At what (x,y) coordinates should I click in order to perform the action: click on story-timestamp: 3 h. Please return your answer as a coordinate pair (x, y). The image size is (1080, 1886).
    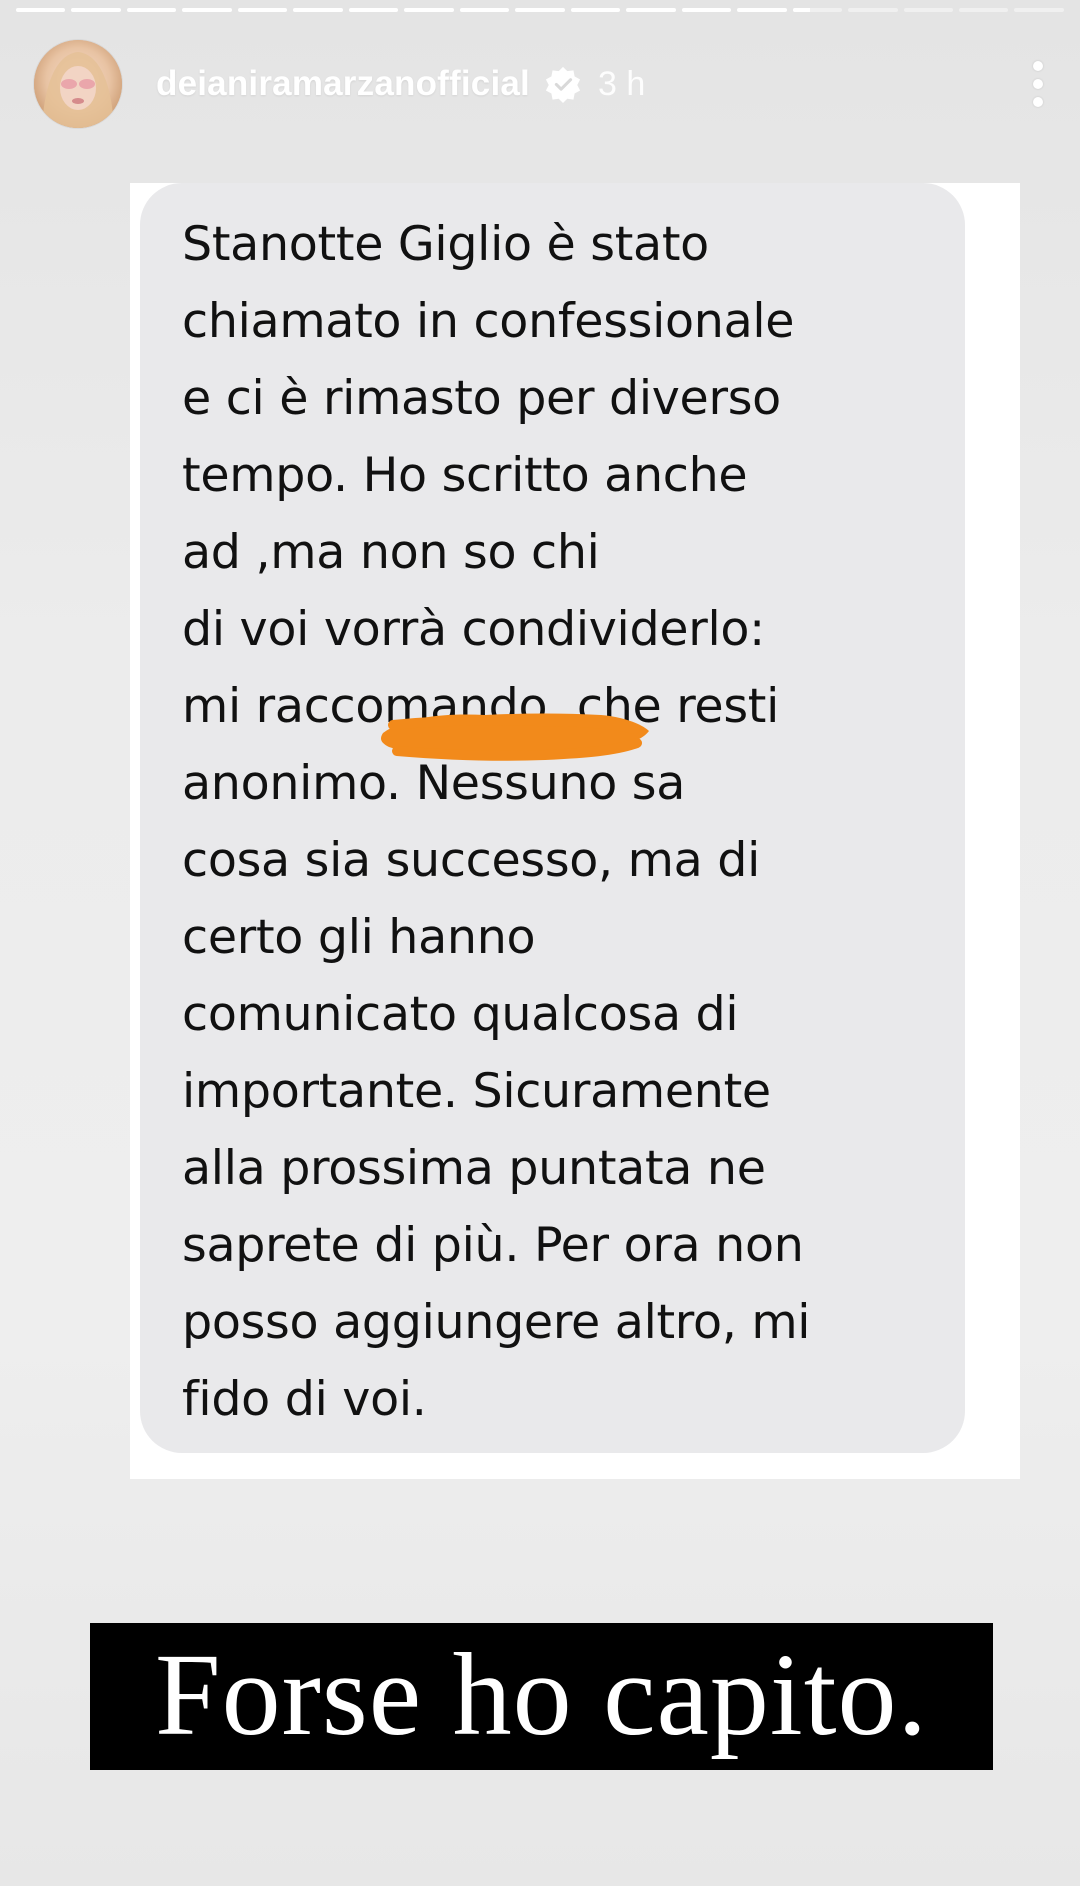
    Looking at the image, I should click on (621, 83).